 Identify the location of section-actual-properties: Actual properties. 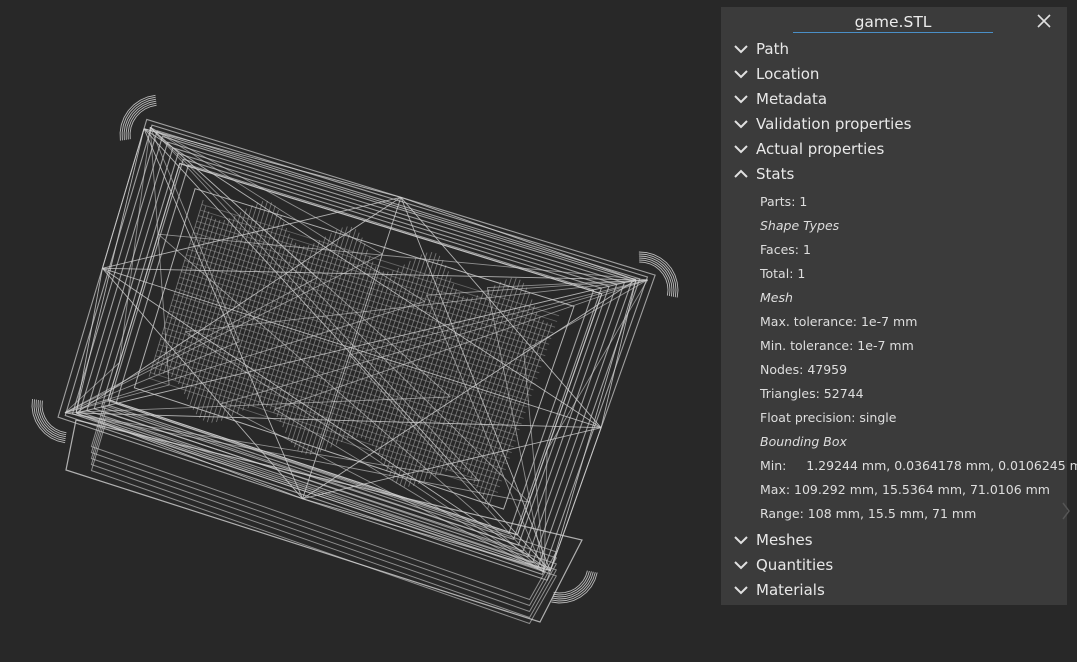
(808, 149).